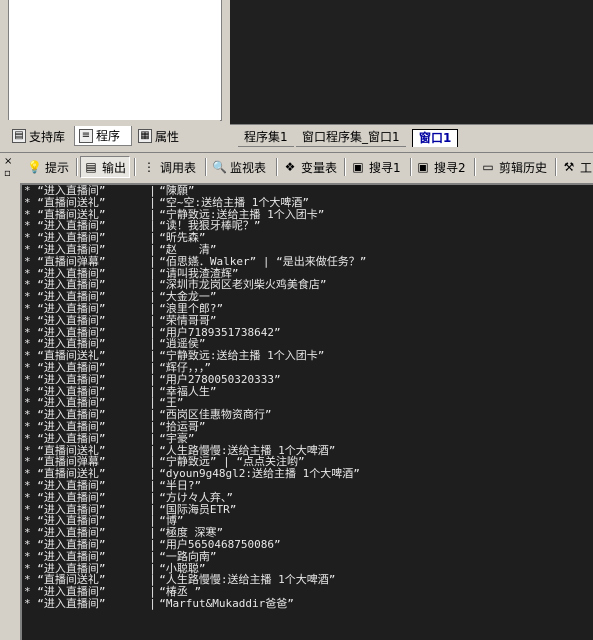 The width and height of the screenshot is (593, 640). What do you see at coordinates (248, 167) in the screenshot?
I see `tab-watch-label: 监视表` at bounding box center [248, 167].